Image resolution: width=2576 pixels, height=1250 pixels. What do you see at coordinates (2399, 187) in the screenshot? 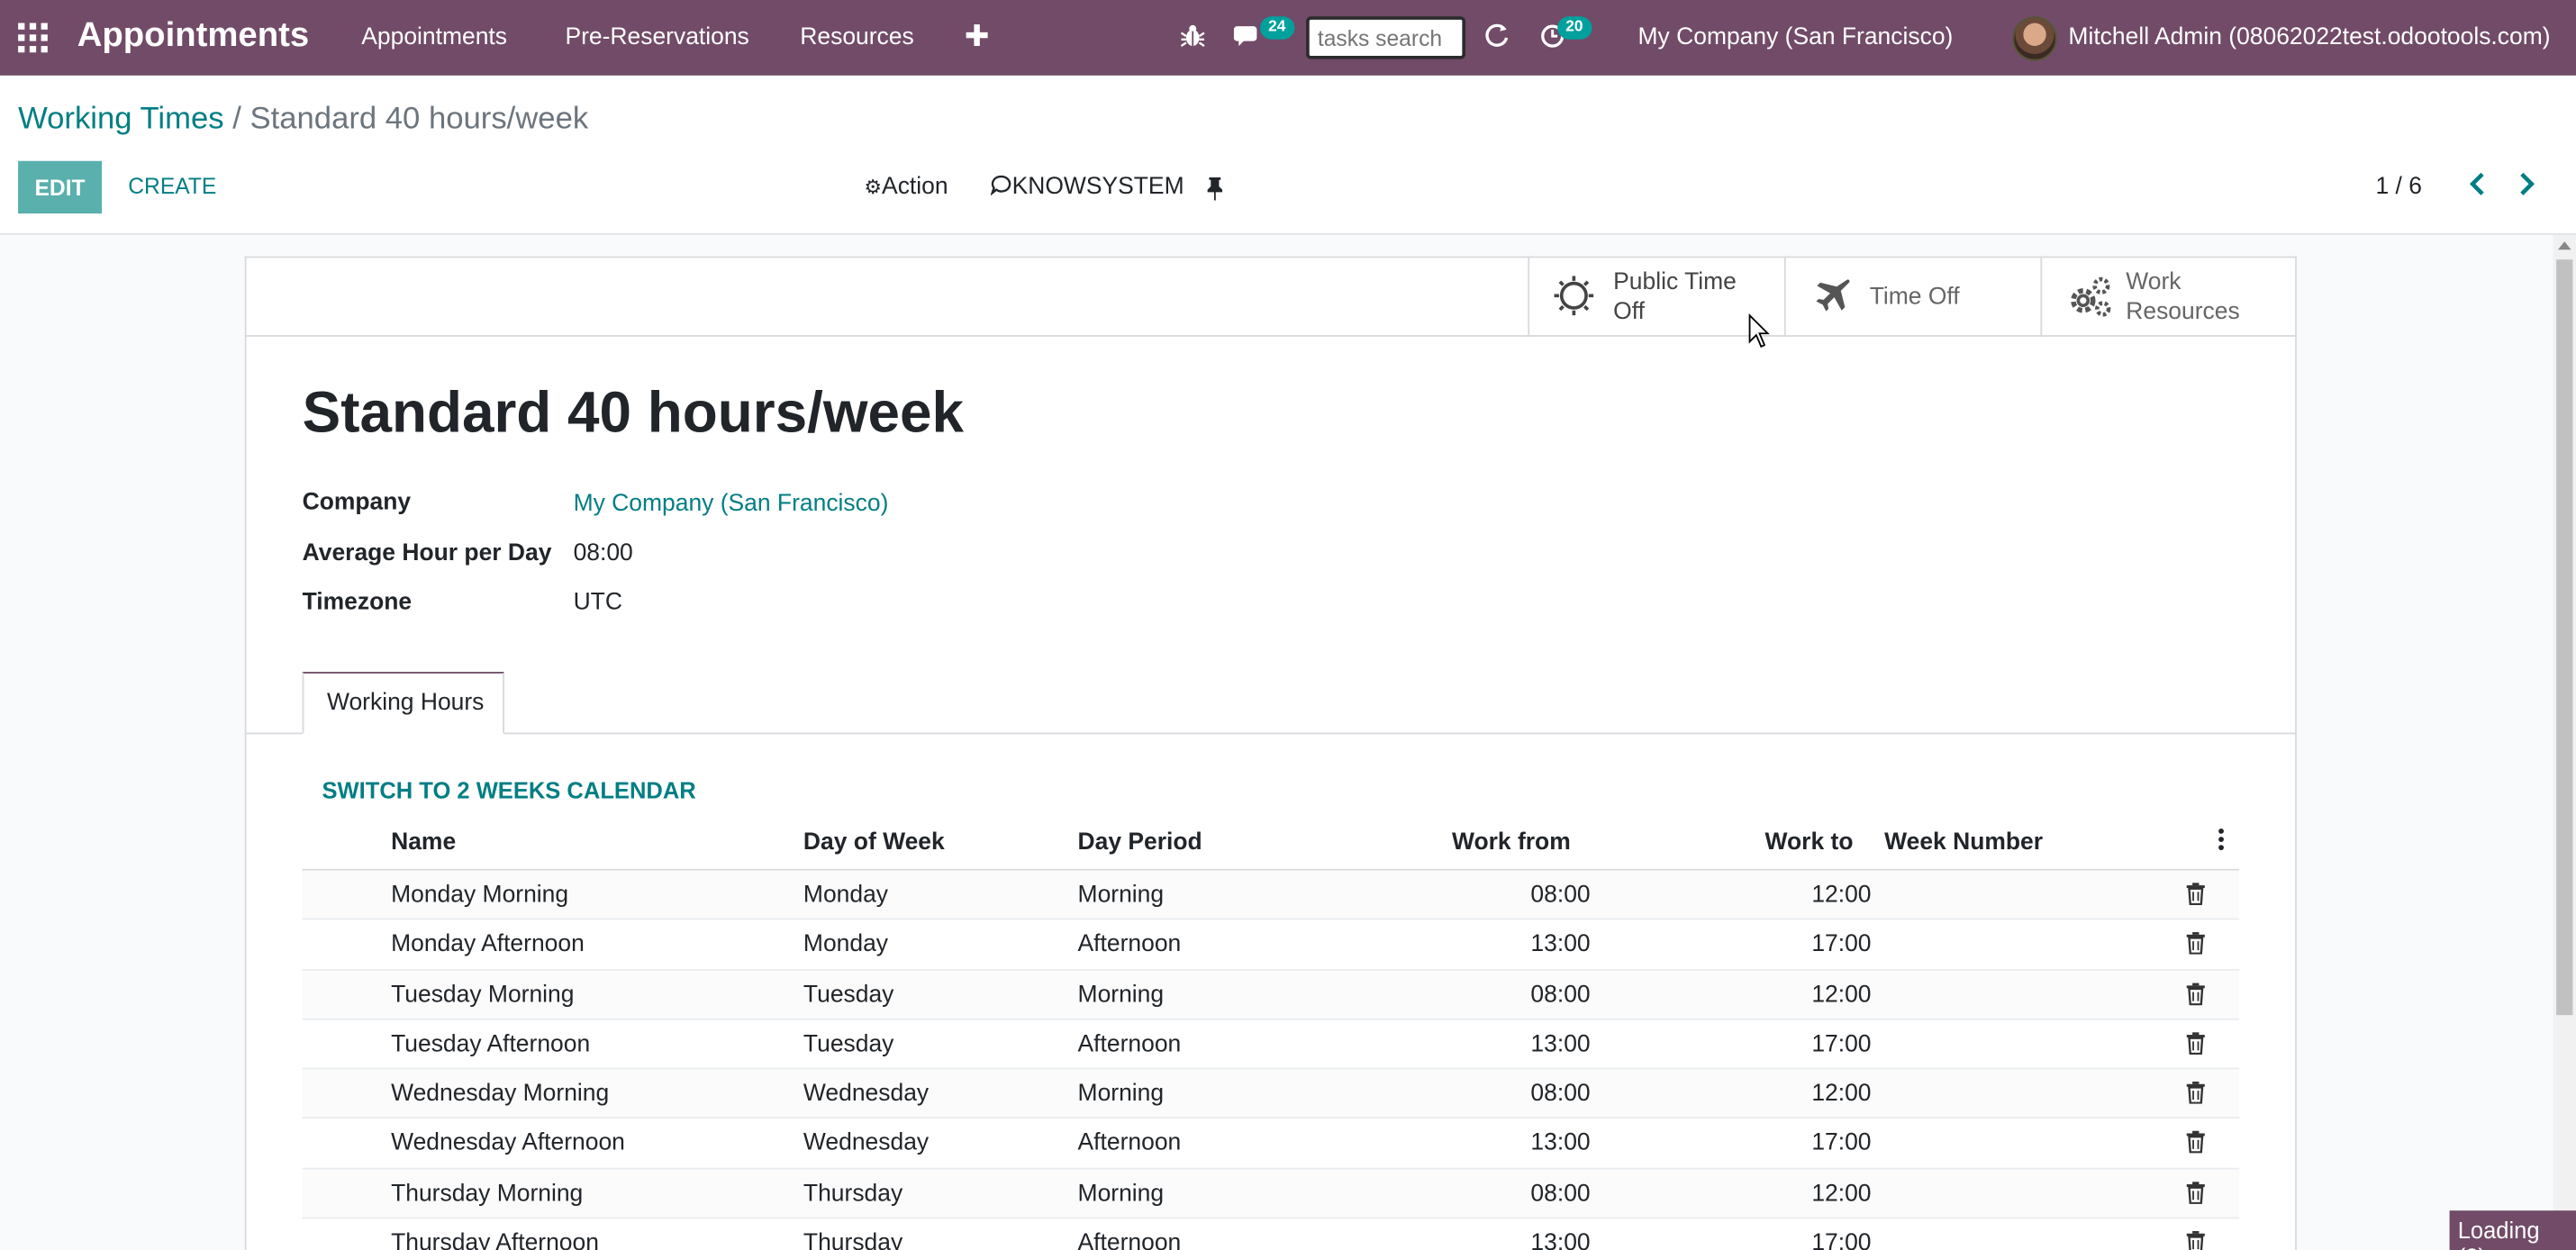
I see `pager-value: 1 / 6` at bounding box center [2399, 187].